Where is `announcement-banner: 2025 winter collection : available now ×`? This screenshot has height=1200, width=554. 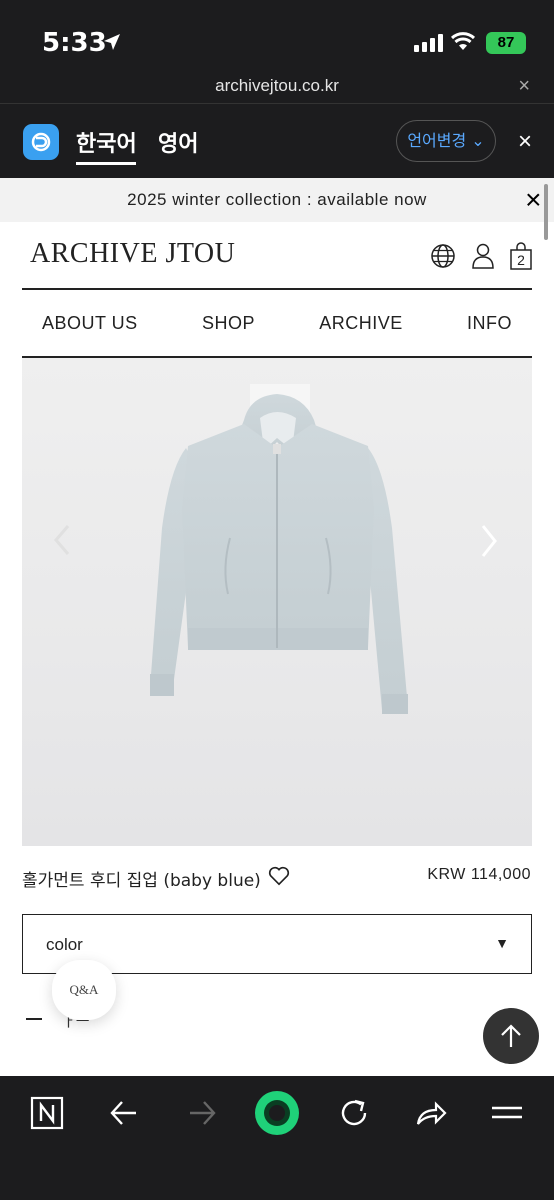
announcement-banner: 2025 winter collection : available now × is located at coordinates (277, 200).